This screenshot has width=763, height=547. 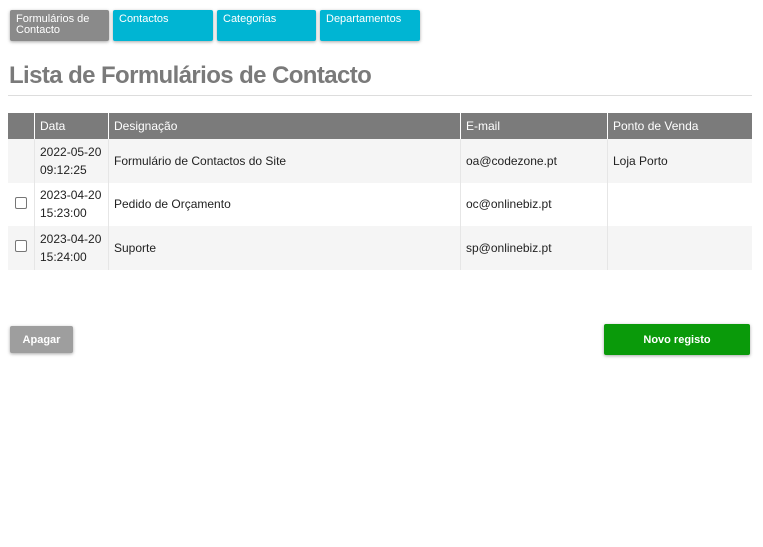 What do you see at coordinates (41, 339) in the screenshot?
I see `delete-button: Apagar` at bounding box center [41, 339].